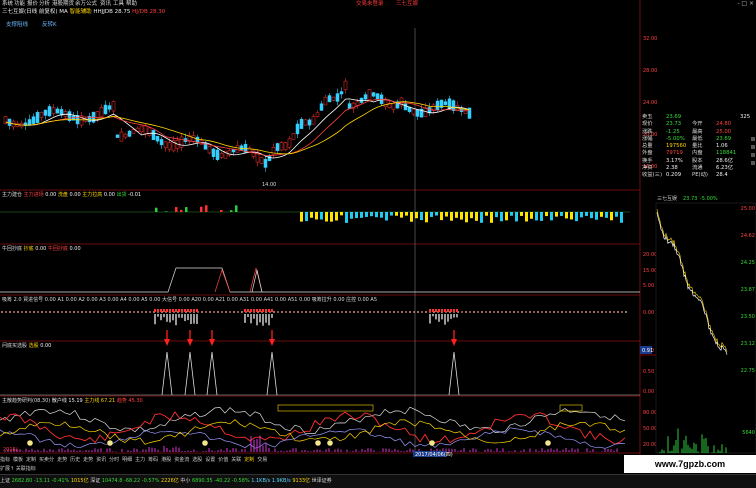 This screenshot has width=756, height=488. Describe the element at coordinates (648, 372) in the screenshot. I see `panel4-tick: 0.50` at that location.